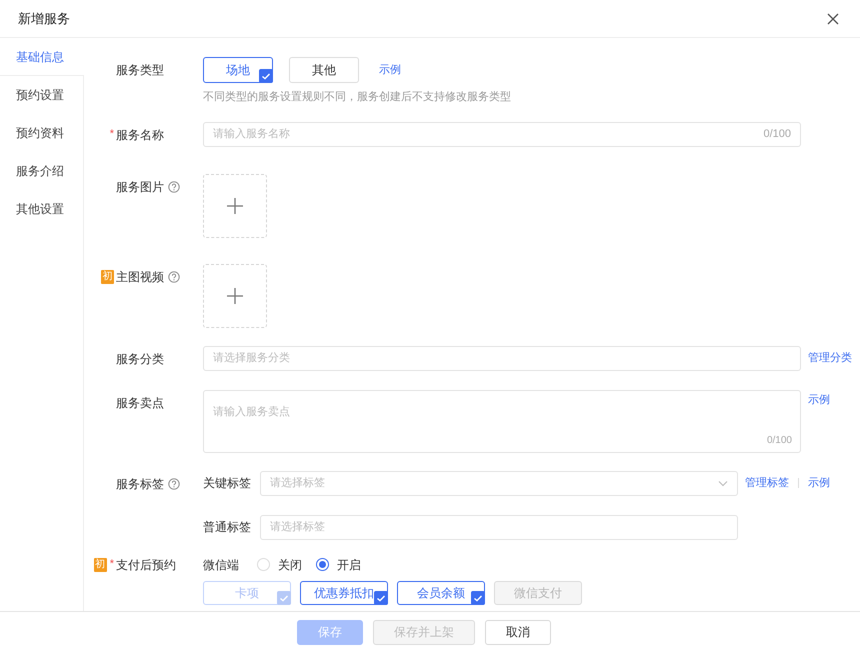 This screenshot has height=652, width=860. Describe the element at coordinates (140, 70) in the screenshot. I see `field-label: 服务类型` at that location.